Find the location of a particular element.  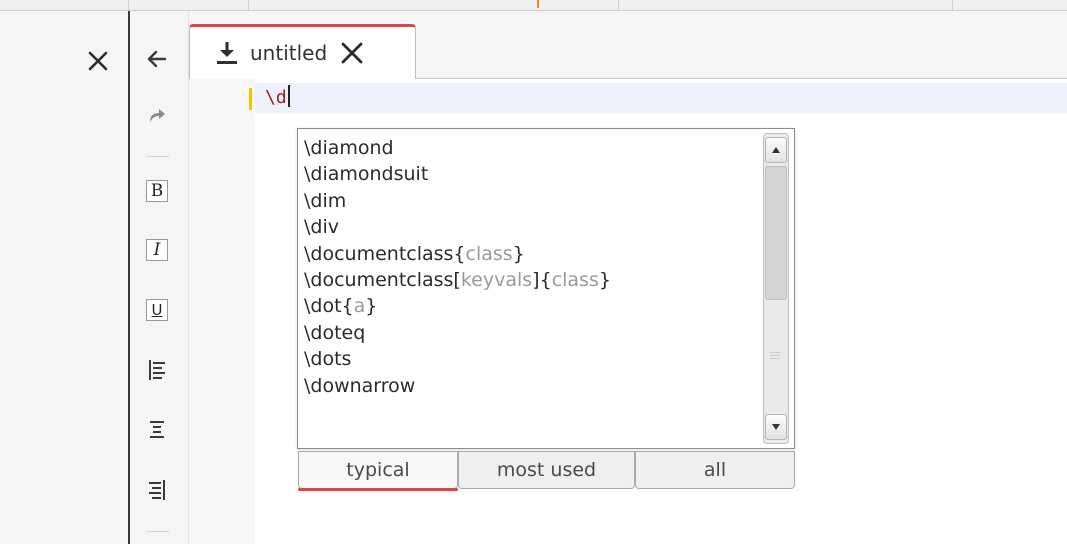

redo-arrow-icon is located at coordinates (157, 115).